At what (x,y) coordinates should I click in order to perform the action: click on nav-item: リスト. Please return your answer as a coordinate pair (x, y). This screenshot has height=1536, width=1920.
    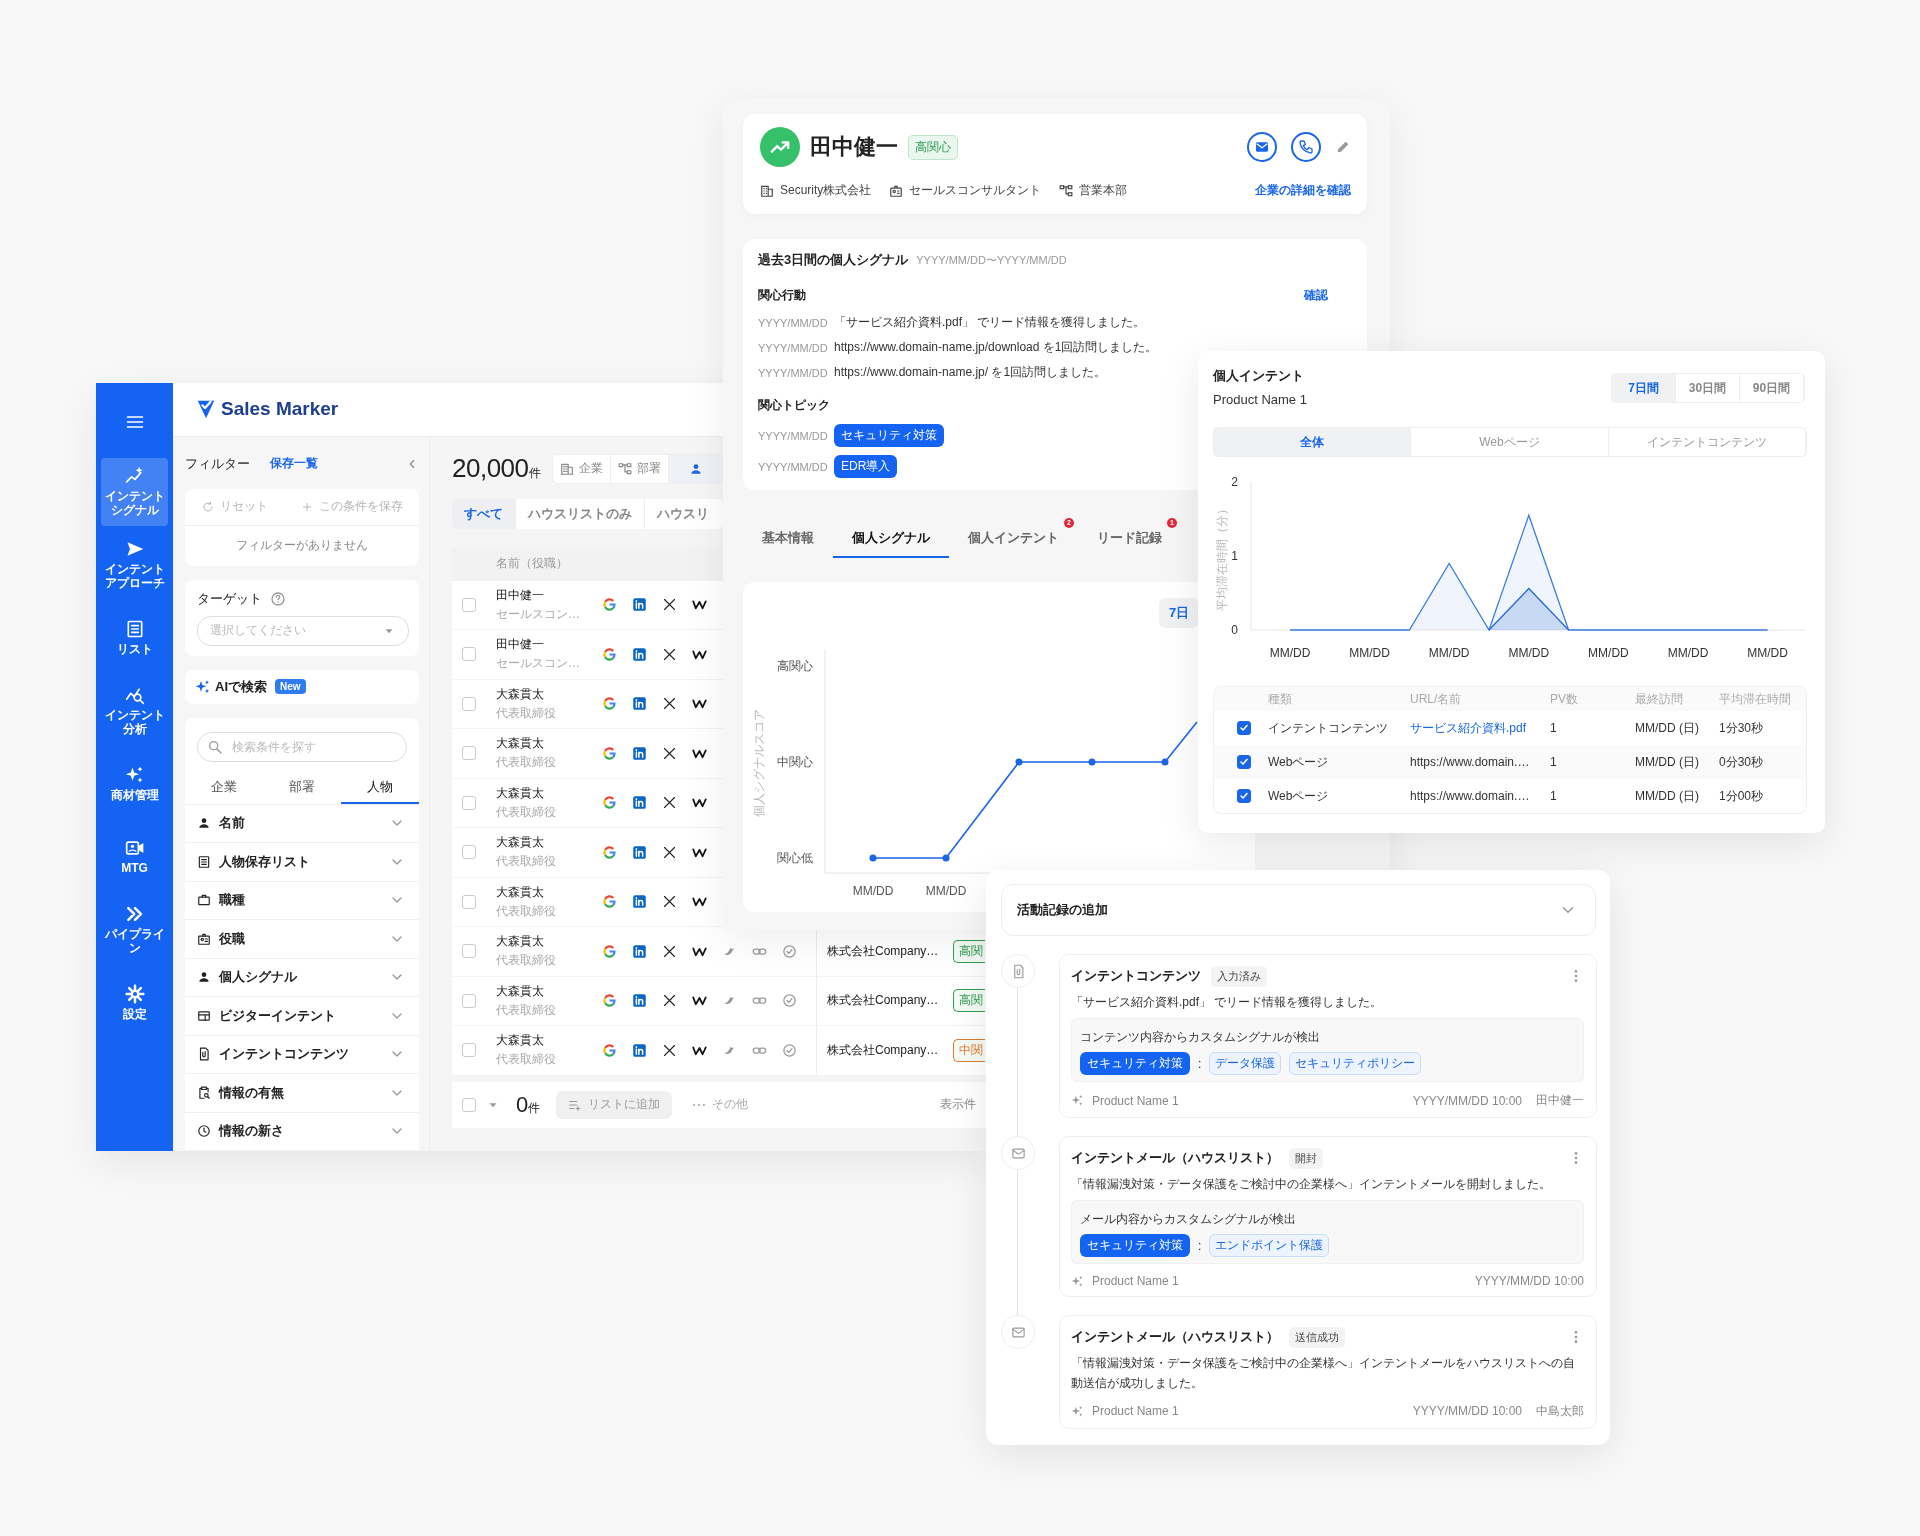
    Looking at the image, I should click on (134, 638).